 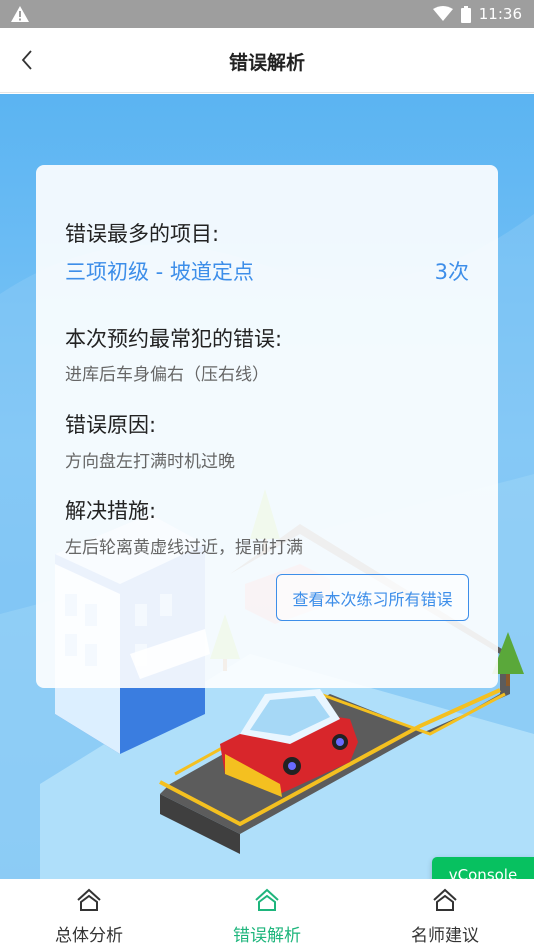 I want to click on status-bar: 11:36, so click(x=267, y=14).